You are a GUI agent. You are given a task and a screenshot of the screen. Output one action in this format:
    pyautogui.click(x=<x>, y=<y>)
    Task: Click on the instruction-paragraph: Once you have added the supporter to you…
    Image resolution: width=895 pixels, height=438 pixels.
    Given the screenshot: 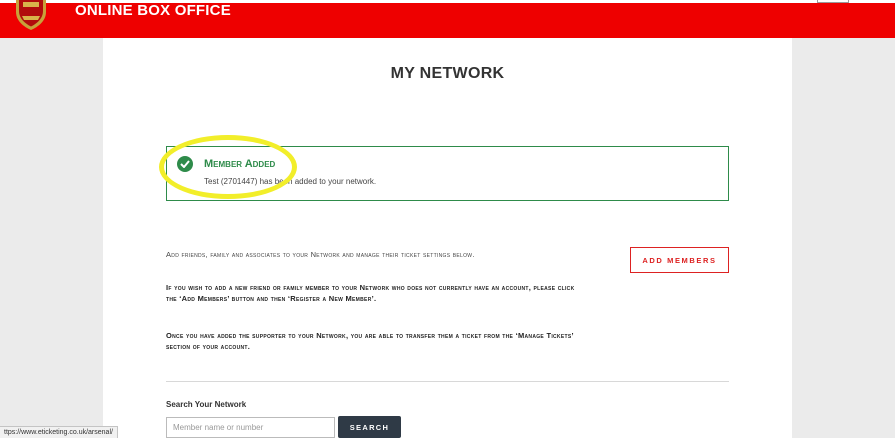 What is the action you would take?
    pyautogui.click(x=370, y=341)
    